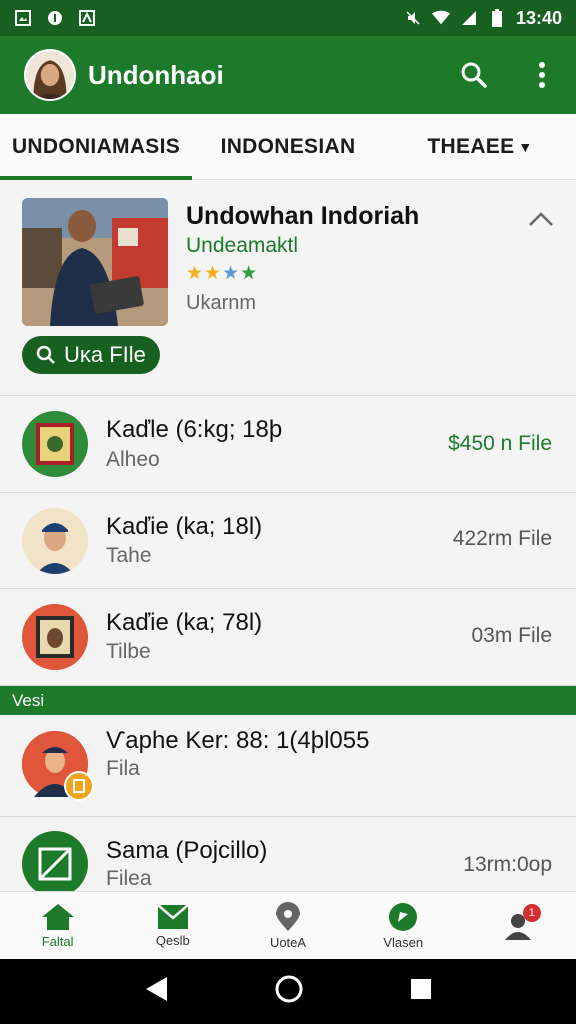 The image size is (576, 1024). I want to click on row-subtitle: Fila, so click(123, 768).